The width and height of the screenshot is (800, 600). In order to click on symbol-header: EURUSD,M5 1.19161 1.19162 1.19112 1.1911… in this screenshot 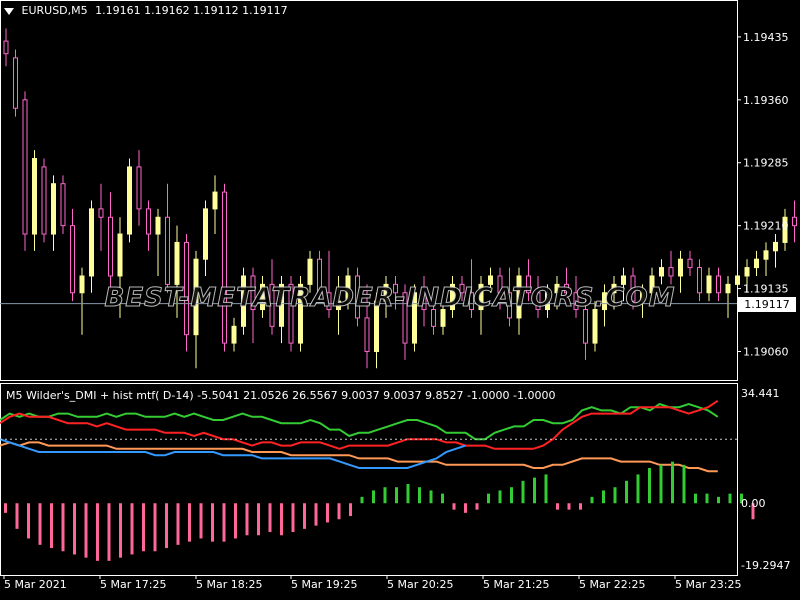, I will do `click(146, 10)`.